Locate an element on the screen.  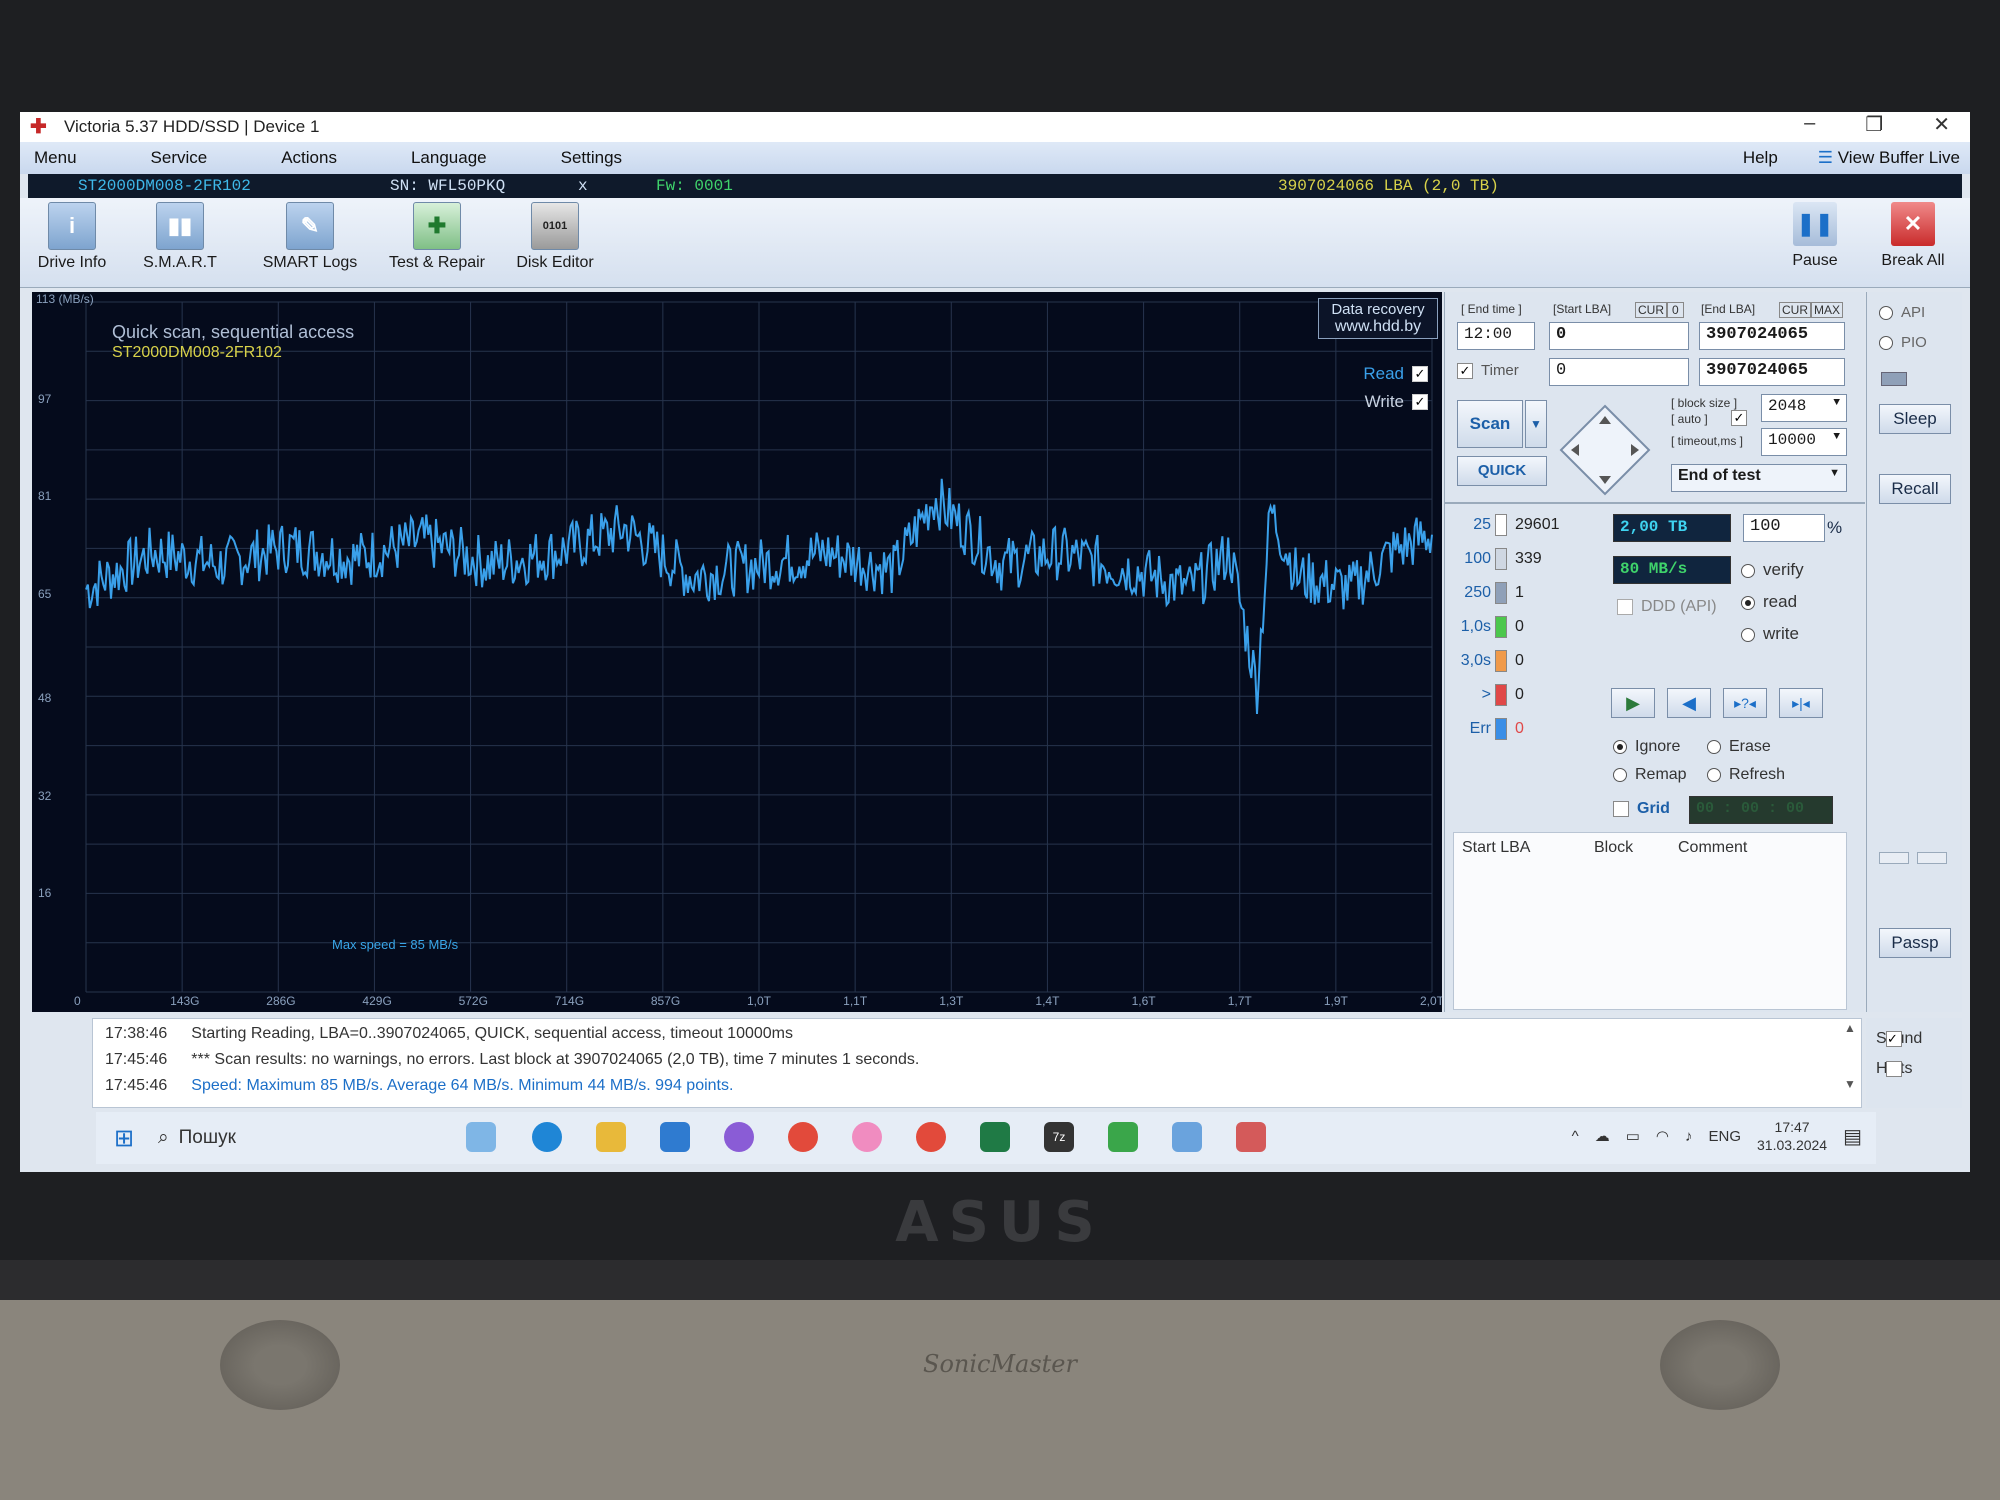
menu-menu: Menu is located at coordinates (48, 158).